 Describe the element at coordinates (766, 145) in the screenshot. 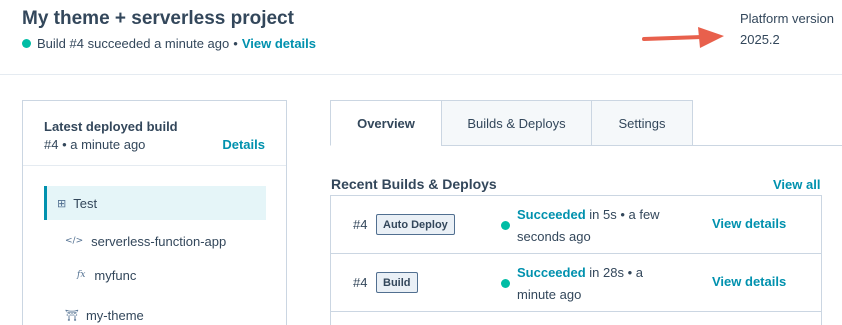

I see `tab-baseline` at that location.